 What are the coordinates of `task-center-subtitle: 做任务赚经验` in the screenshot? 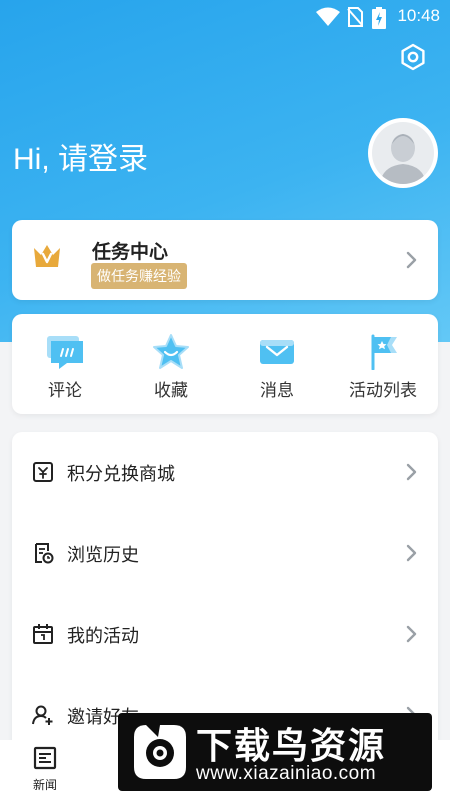 It's located at (139, 276).